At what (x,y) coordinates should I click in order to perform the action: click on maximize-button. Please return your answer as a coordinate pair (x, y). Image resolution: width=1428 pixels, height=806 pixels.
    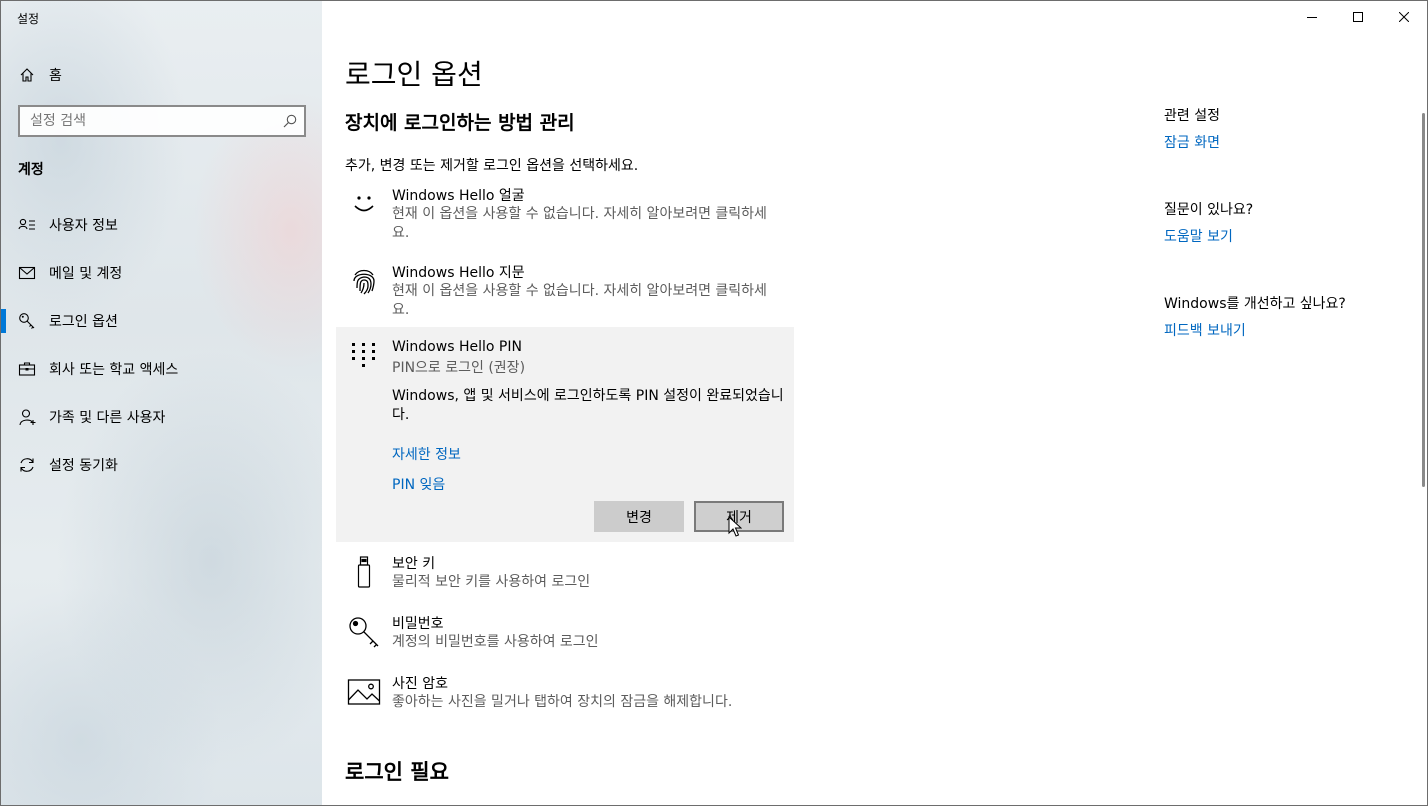
    Looking at the image, I should click on (1358, 17).